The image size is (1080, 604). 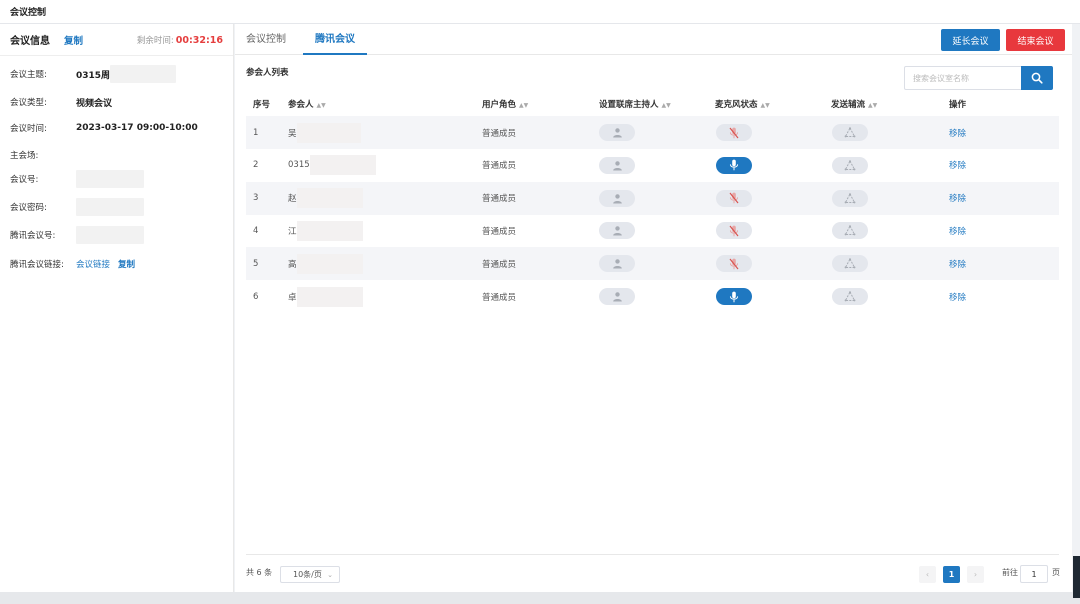 What do you see at coordinates (325, 198) in the screenshot?
I see `participant-name: 赵` at bounding box center [325, 198].